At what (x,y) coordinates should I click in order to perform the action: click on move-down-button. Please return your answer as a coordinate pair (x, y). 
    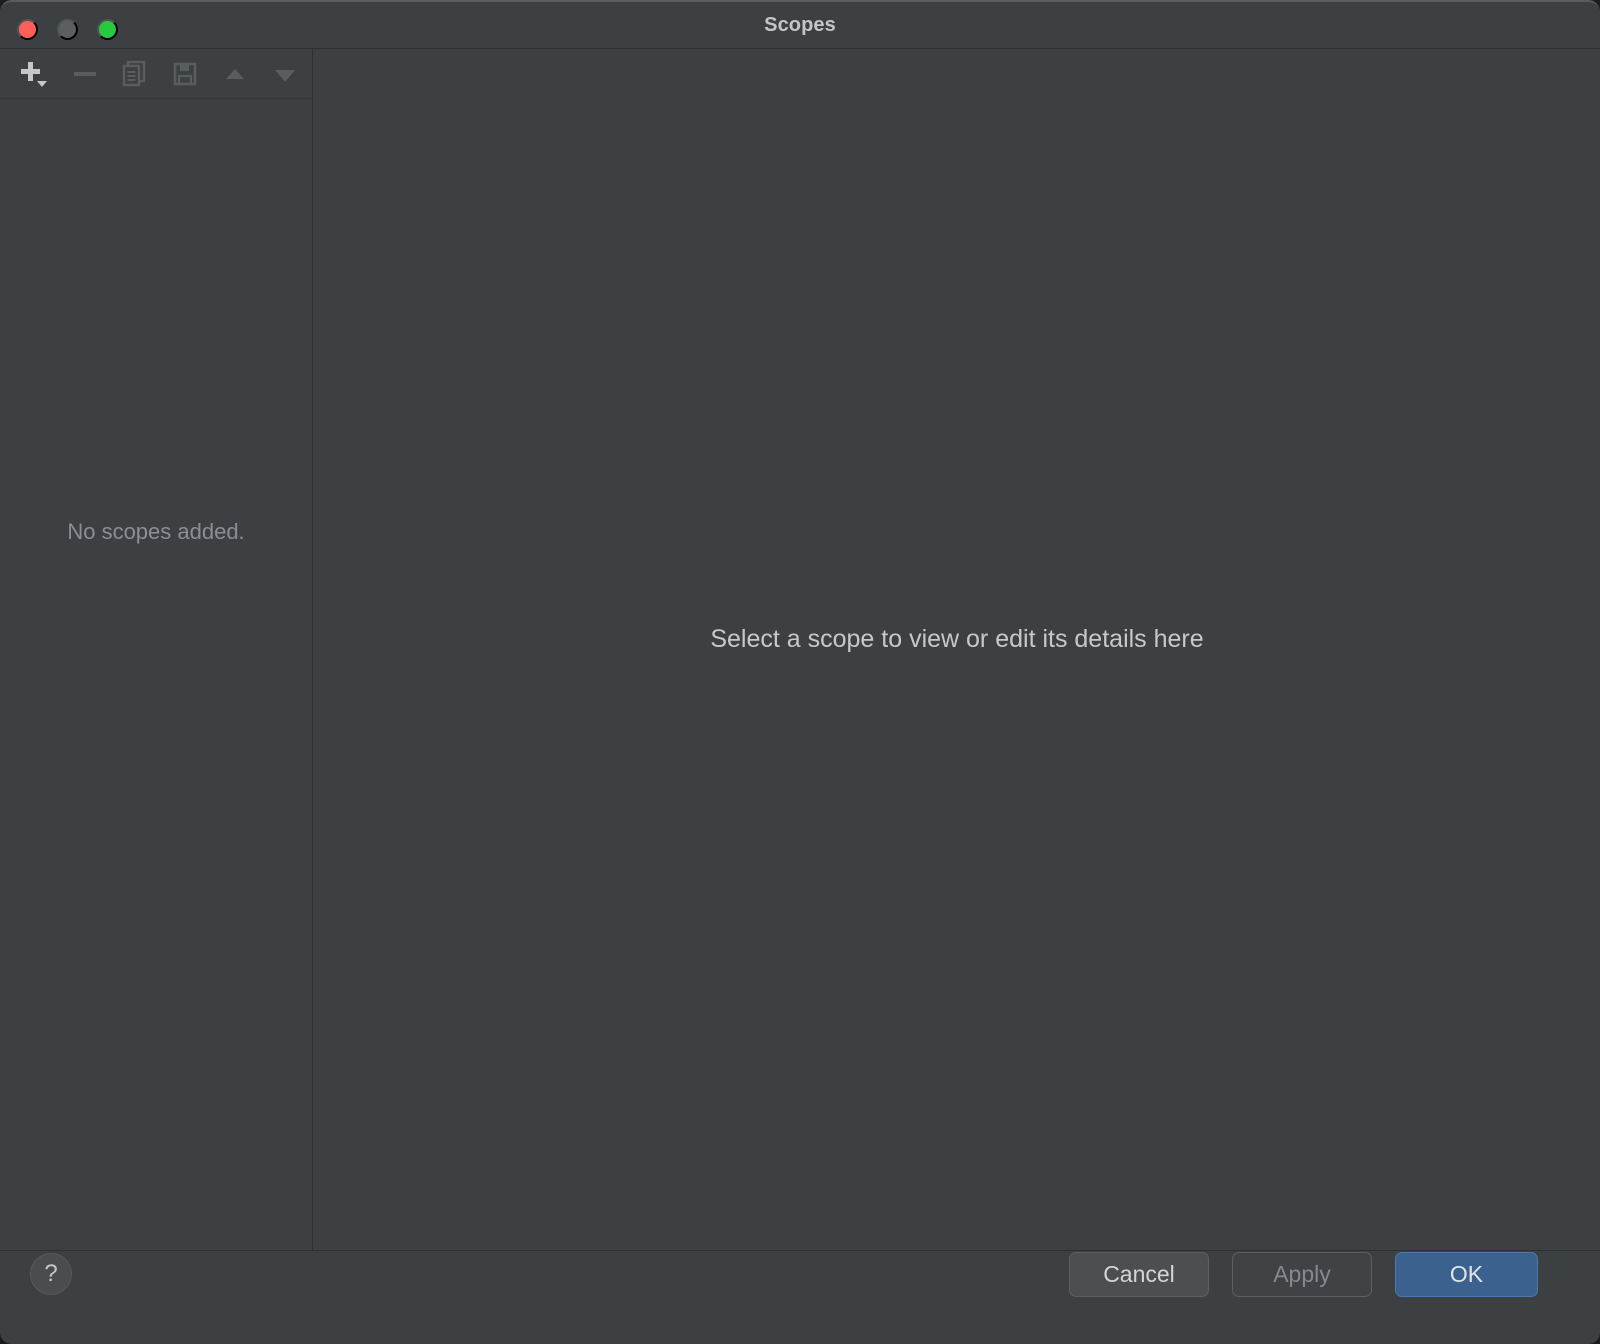
    Looking at the image, I should click on (285, 74).